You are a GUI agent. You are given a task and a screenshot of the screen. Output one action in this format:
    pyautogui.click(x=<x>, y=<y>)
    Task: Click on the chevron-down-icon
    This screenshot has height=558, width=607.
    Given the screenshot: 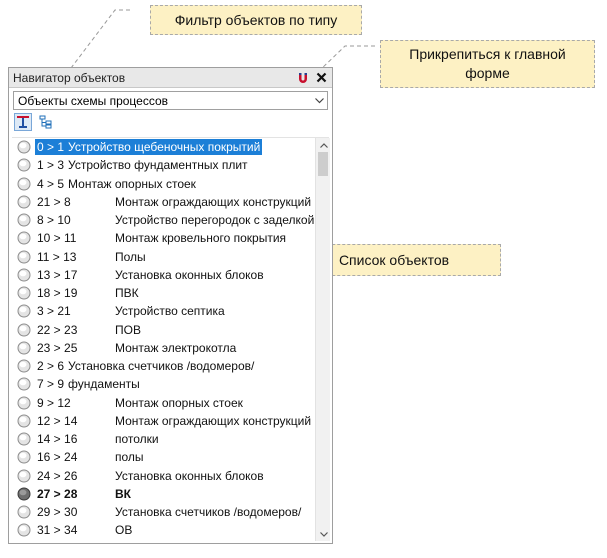 What is the action you would take?
    pyautogui.click(x=319, y=100)
    